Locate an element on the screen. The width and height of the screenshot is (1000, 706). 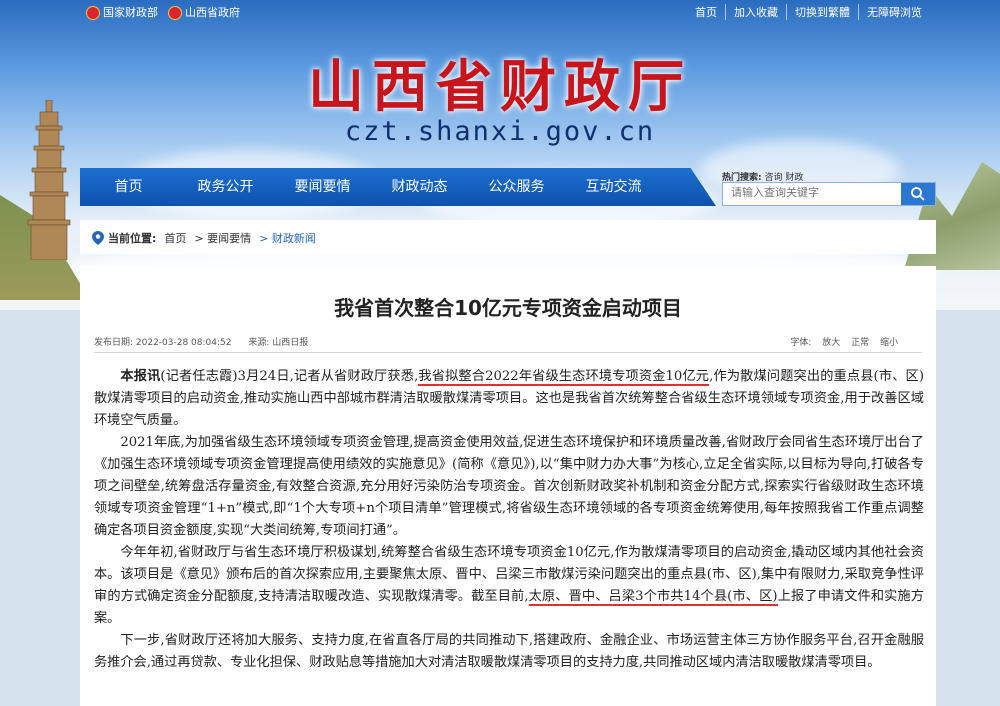
link-accessibility: 无障碍浏览 is located at coordinates (894, 12).